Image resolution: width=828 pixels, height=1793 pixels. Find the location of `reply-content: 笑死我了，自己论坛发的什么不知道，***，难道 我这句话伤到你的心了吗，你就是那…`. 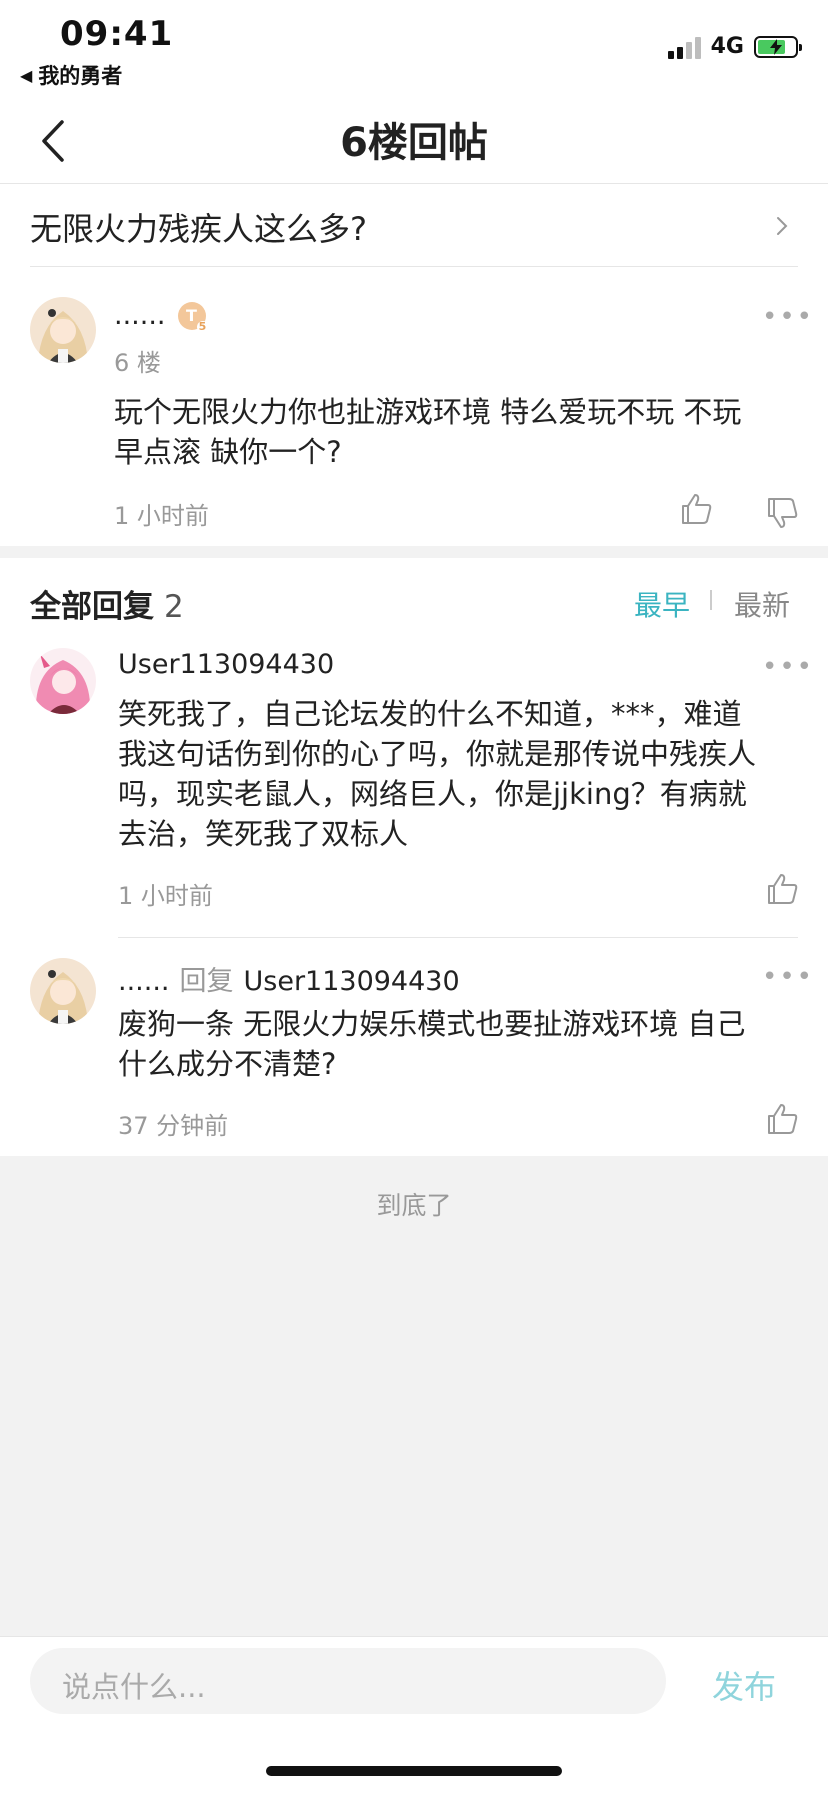

reply-content: 笑死我了，自己论坛发的什么不知道，***，难道 我这句话伤到你的心了吗，你就是那… is located at coordinates (437, 774).